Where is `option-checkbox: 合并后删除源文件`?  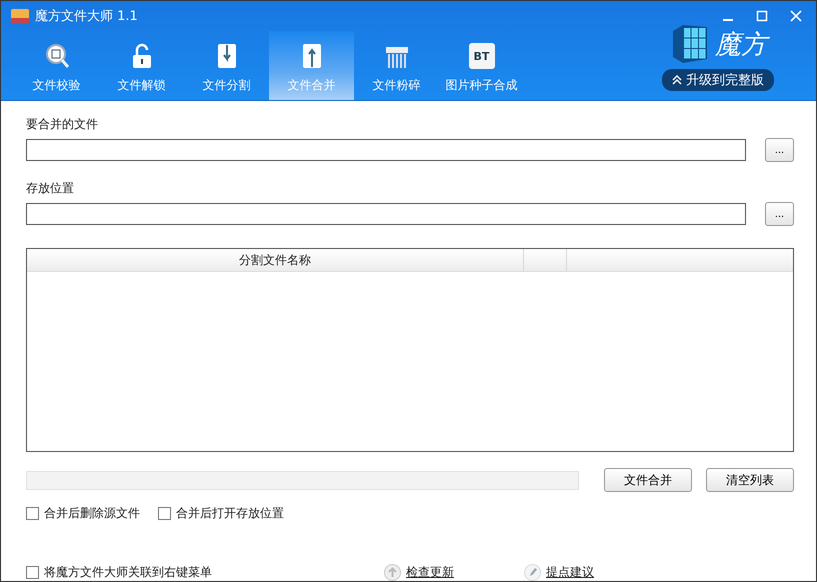 option-checkbox: 合并后删除源文件 is located at coordinates (83, 513).